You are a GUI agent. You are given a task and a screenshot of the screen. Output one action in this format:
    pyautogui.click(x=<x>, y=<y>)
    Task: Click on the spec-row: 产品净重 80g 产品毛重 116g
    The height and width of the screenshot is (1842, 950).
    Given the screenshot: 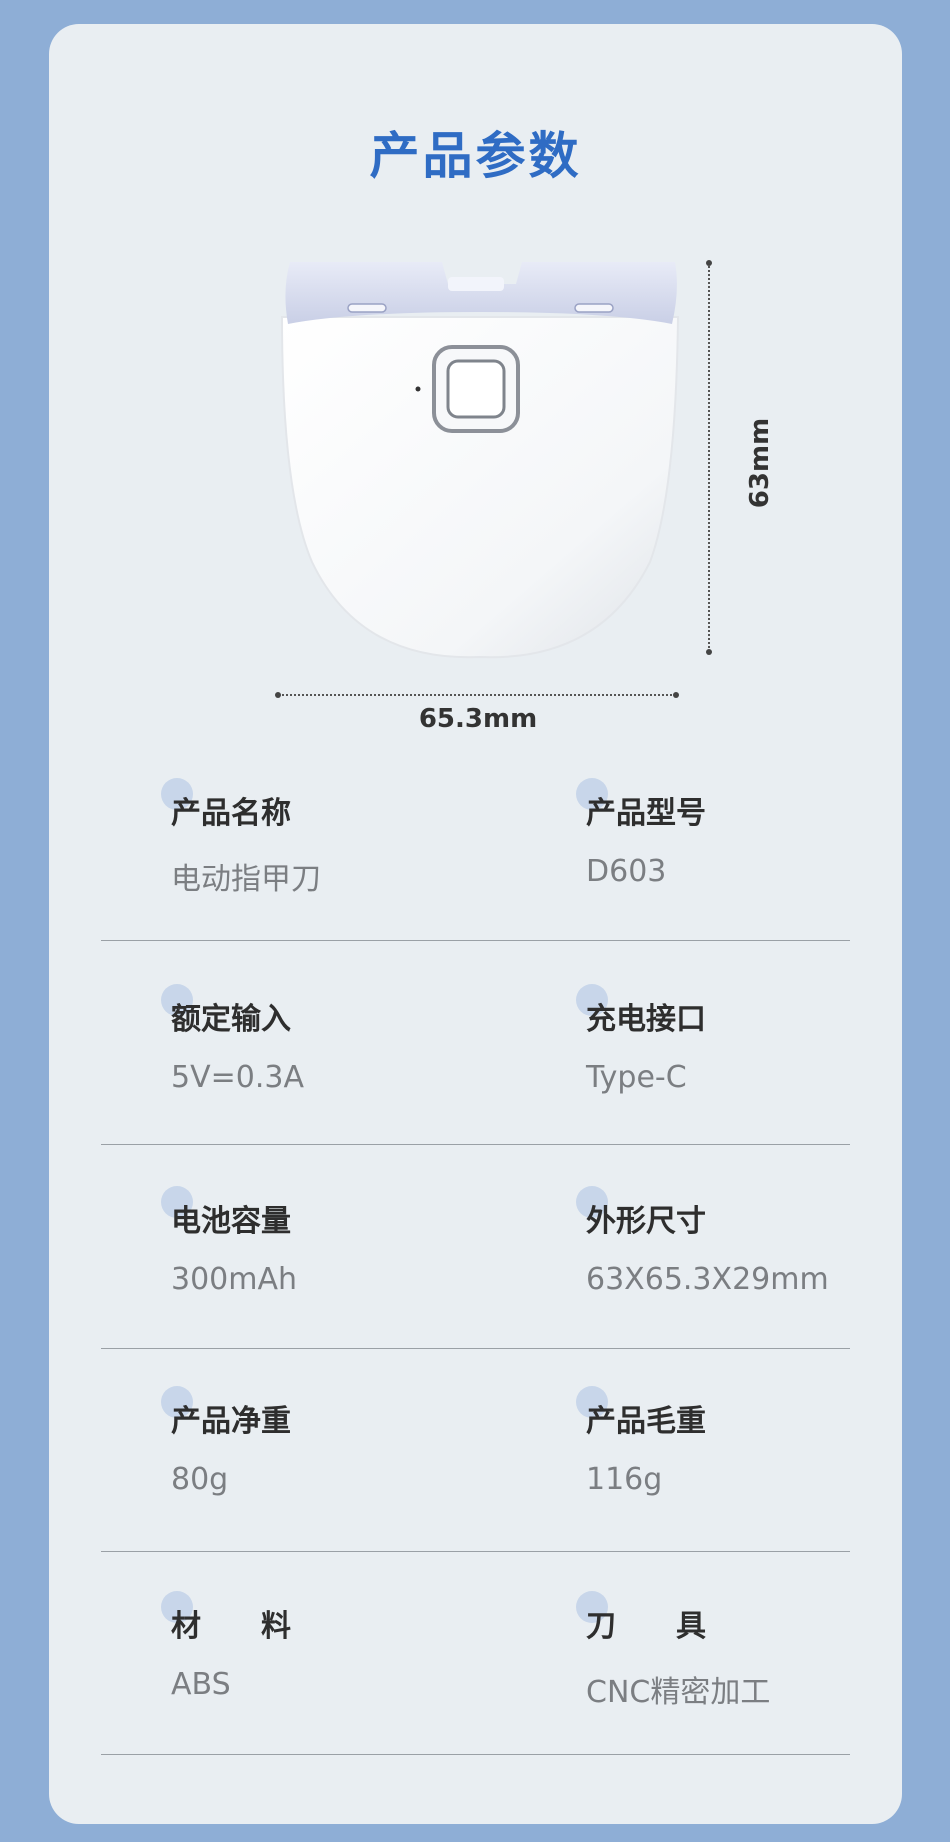 What is the action you would take?
    pyautogui.click(x=475, y=1491)
    